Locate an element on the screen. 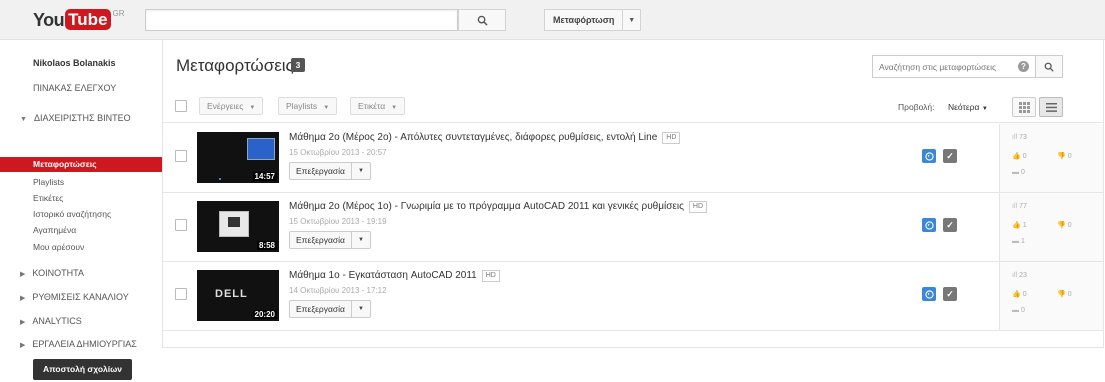 Image resolution: width=1105 pixels, height=382 pixels. sidebar-section-analytics: ▶ ANALYTICS is located at coordinates (51, 321).